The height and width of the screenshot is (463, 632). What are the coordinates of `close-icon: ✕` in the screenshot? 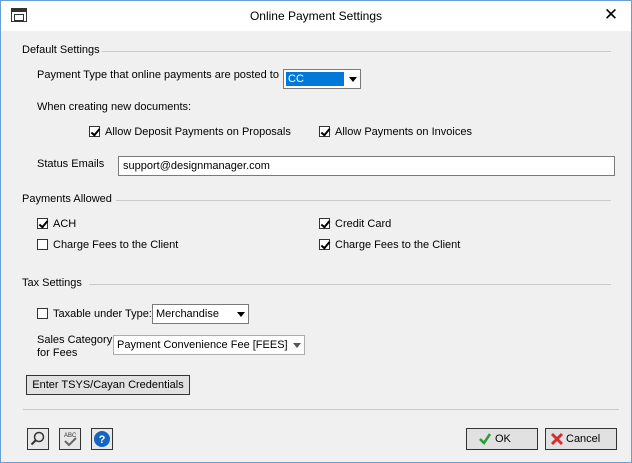 It's located at (611, 15).